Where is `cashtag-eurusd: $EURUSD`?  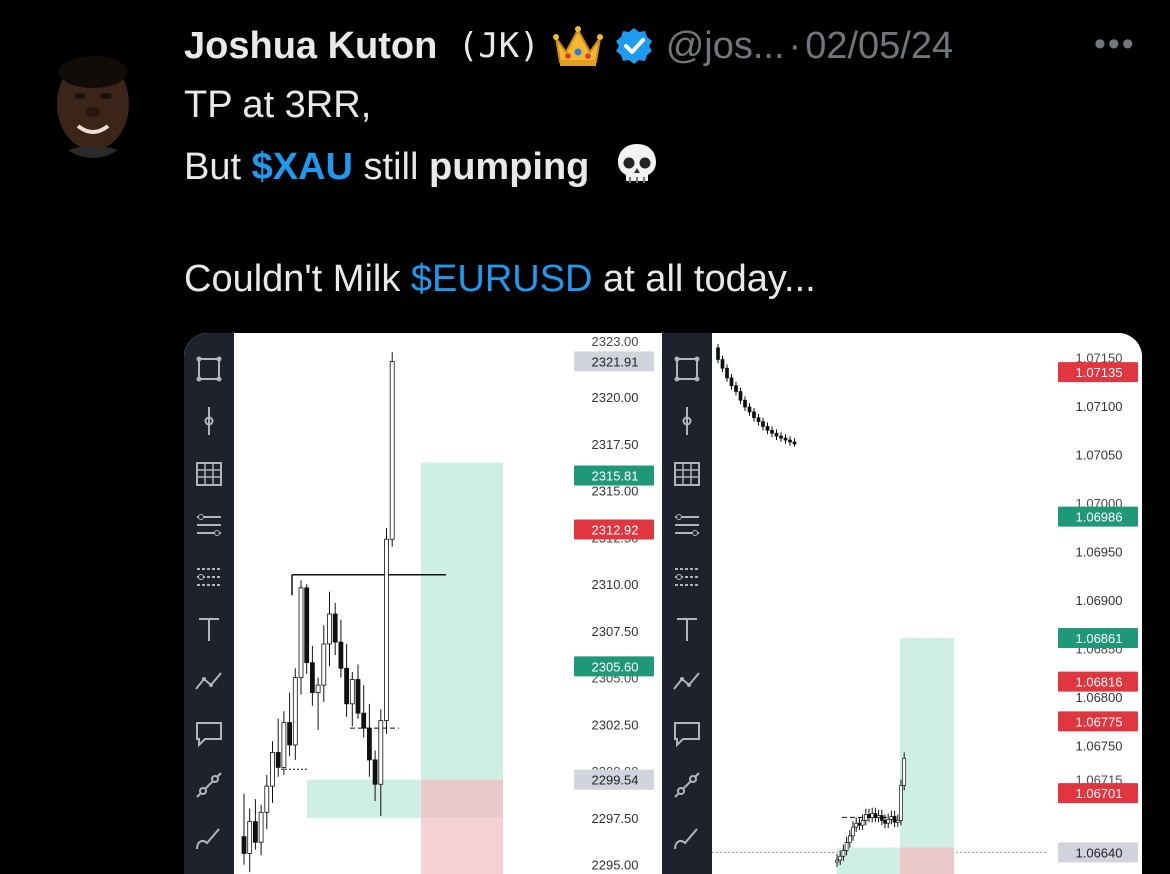
cashtag-eurusd: $EURUSD is located at coordinates (502, 279).